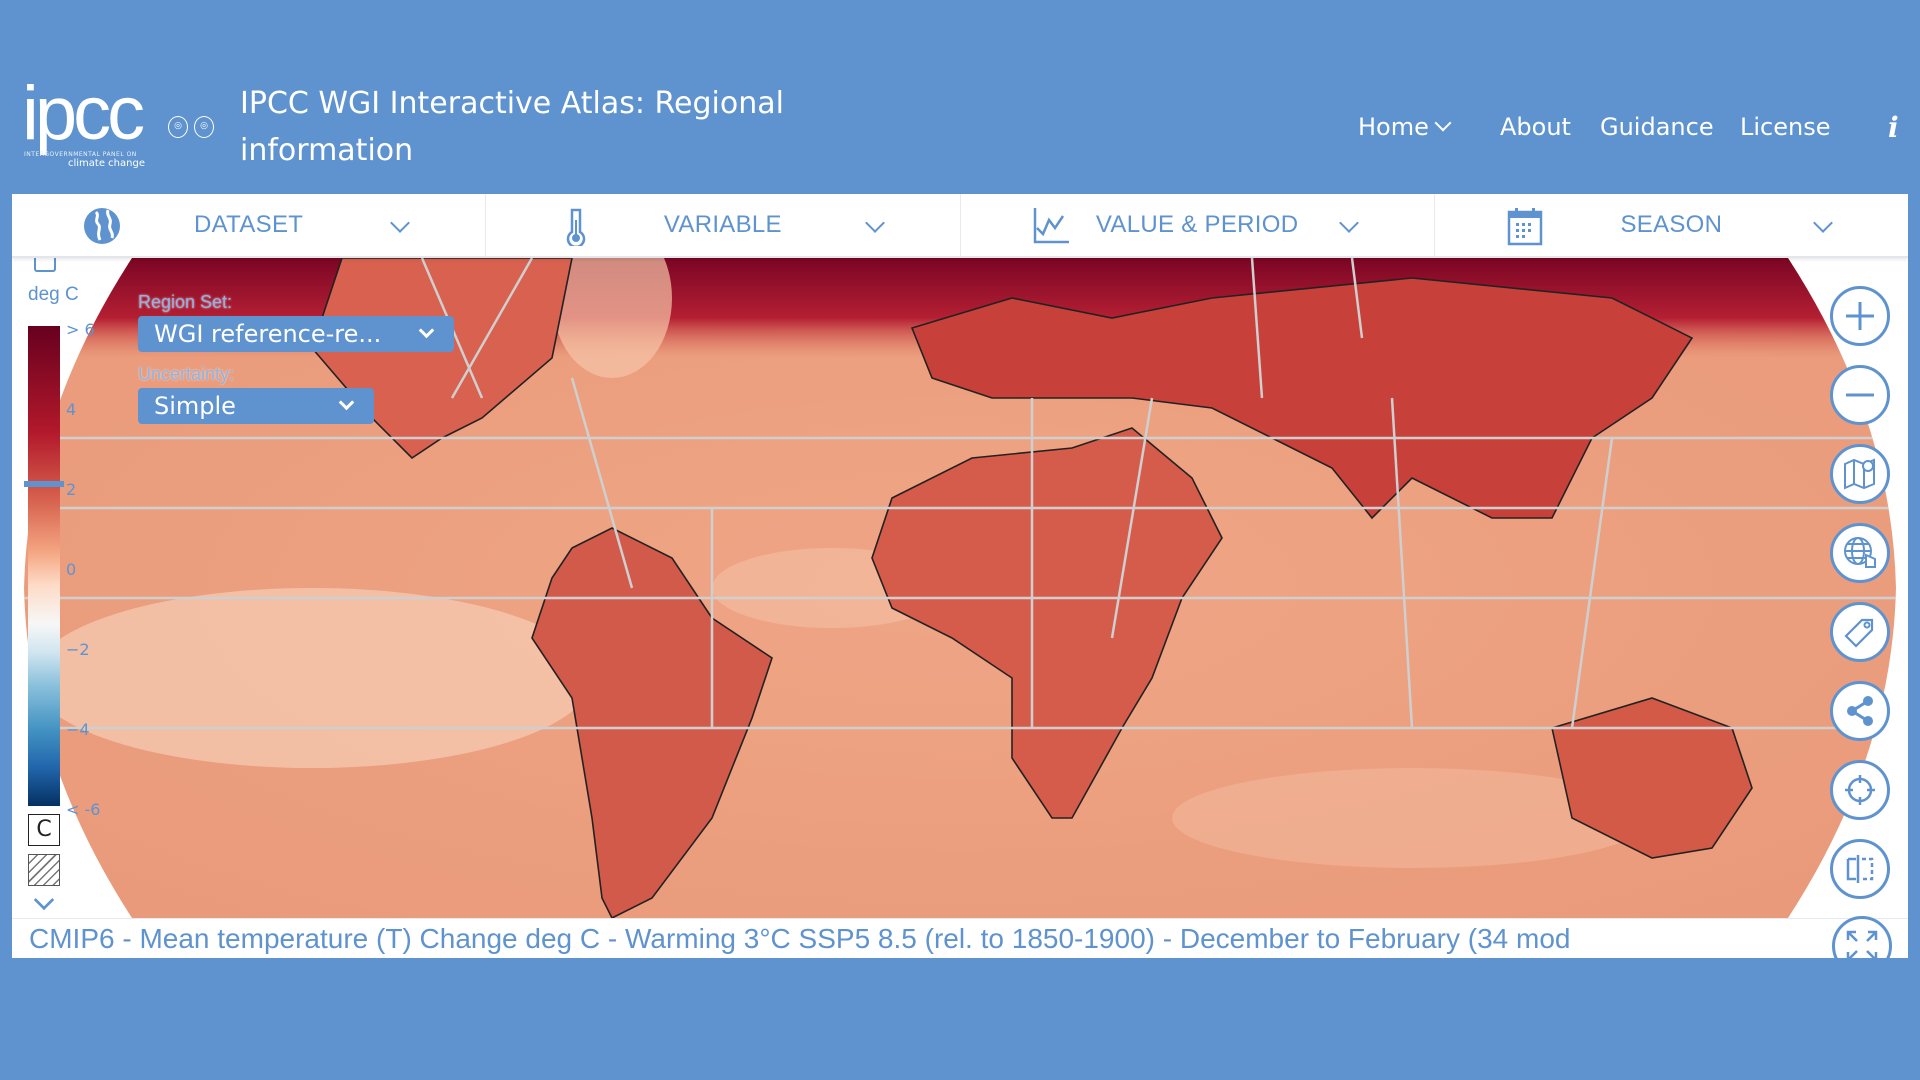 This screenshot has height=1080, width=1920. What do you see at coordinates (195, 406) in the screenshot?
I see `uncertainty-value: Simple` at bounding box center [195, 406].